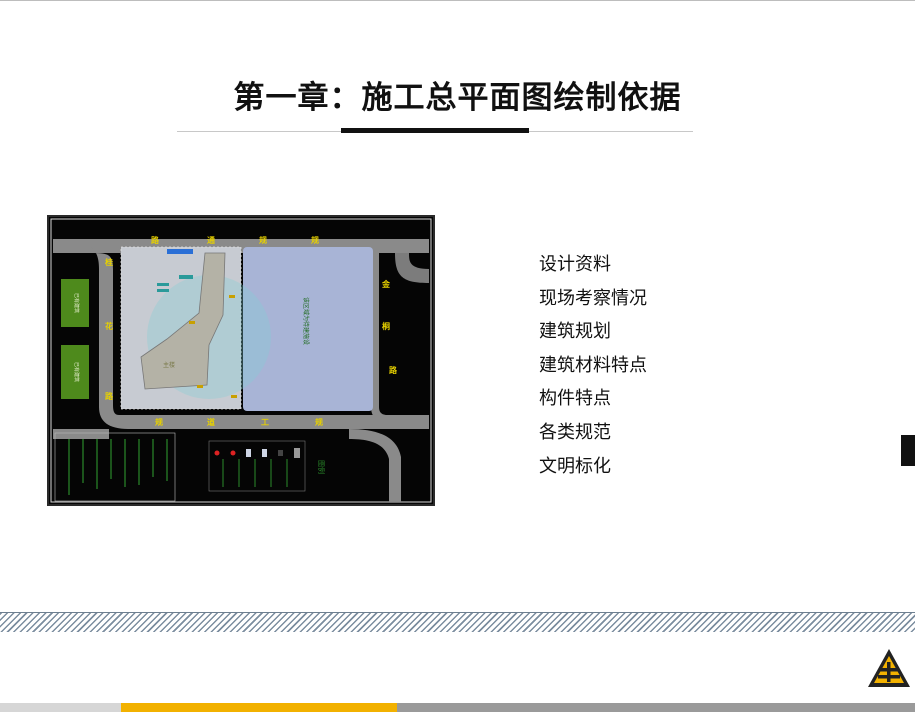 The width and height of the screenshot is (915, 712). What do you see at coordinates (211, 240) in the screenshot?
I see `road-top-char-2: 通` at bounding box center [211, 240].